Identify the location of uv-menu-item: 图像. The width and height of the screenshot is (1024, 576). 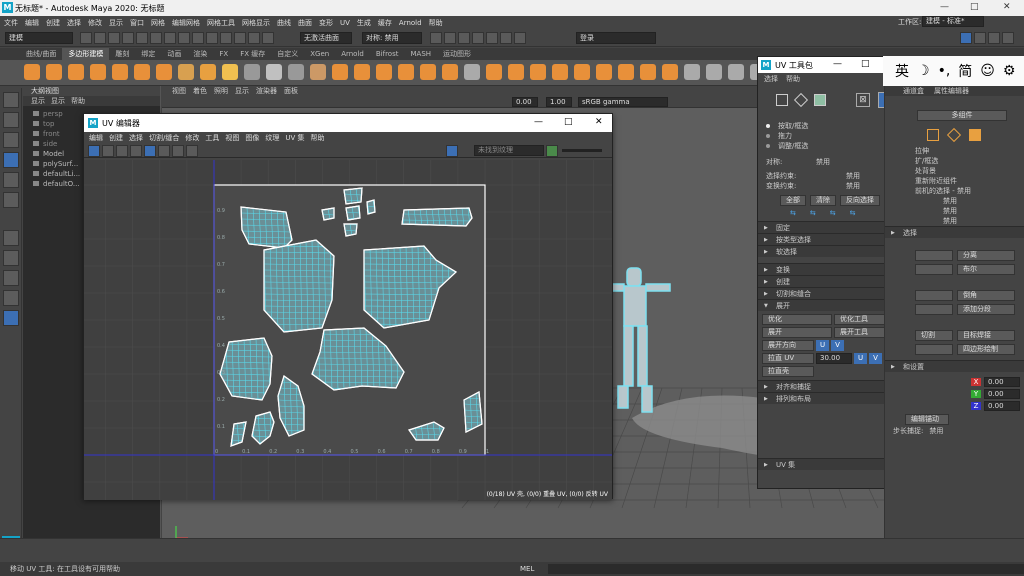
(252, 138).